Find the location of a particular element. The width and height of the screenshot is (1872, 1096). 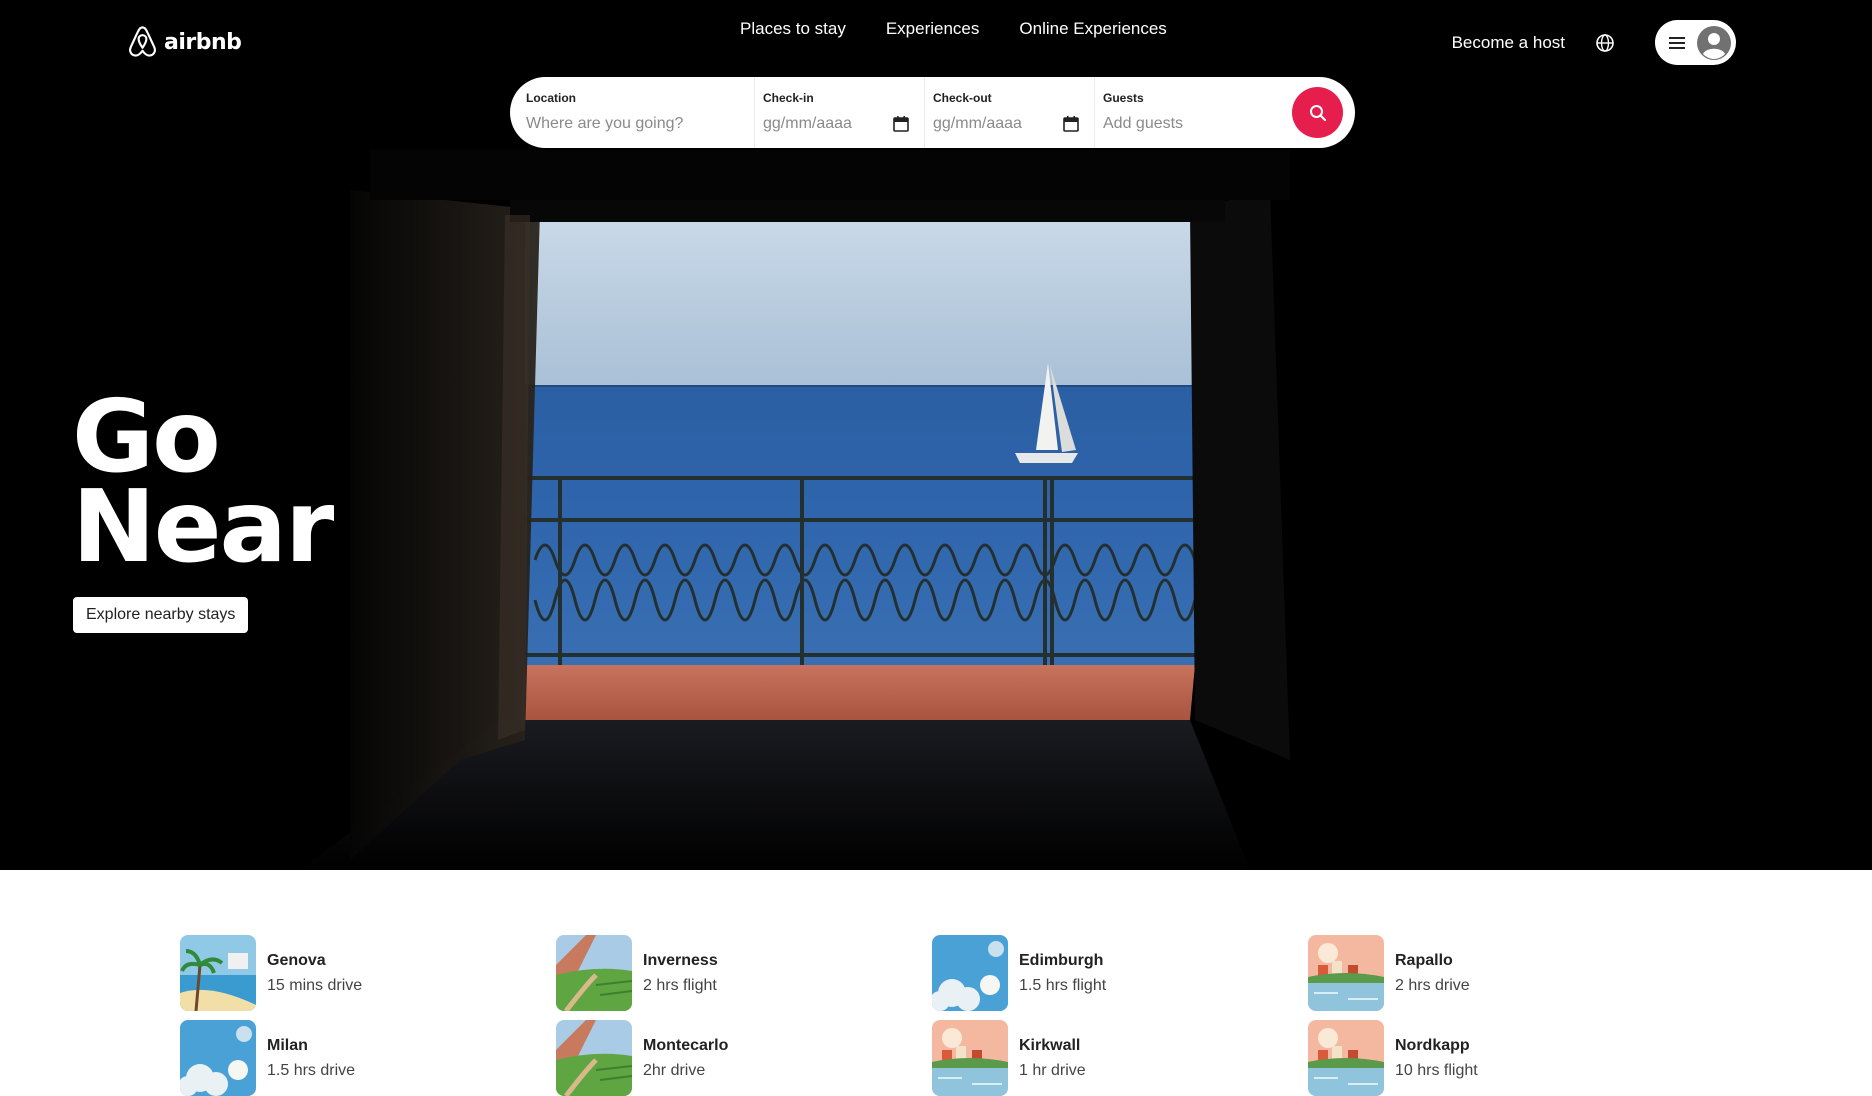

checkout-label: Check-out is located at coordinates (962, 98).